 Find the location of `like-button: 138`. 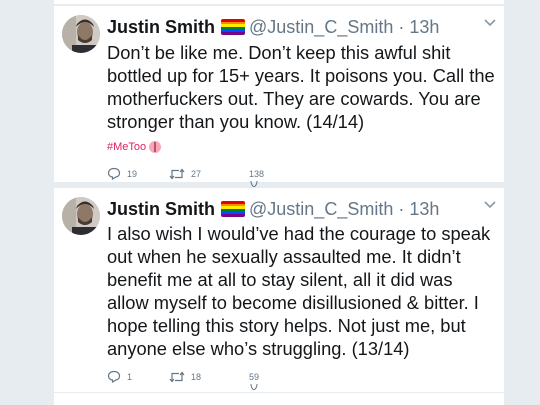

like-button: 138 is located at coordinates (269, 177).